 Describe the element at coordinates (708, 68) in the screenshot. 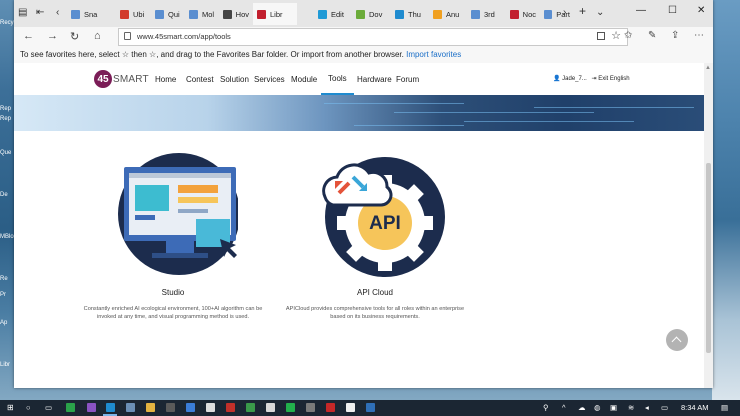

I see `scroll-up-icon: ▲` at that location.